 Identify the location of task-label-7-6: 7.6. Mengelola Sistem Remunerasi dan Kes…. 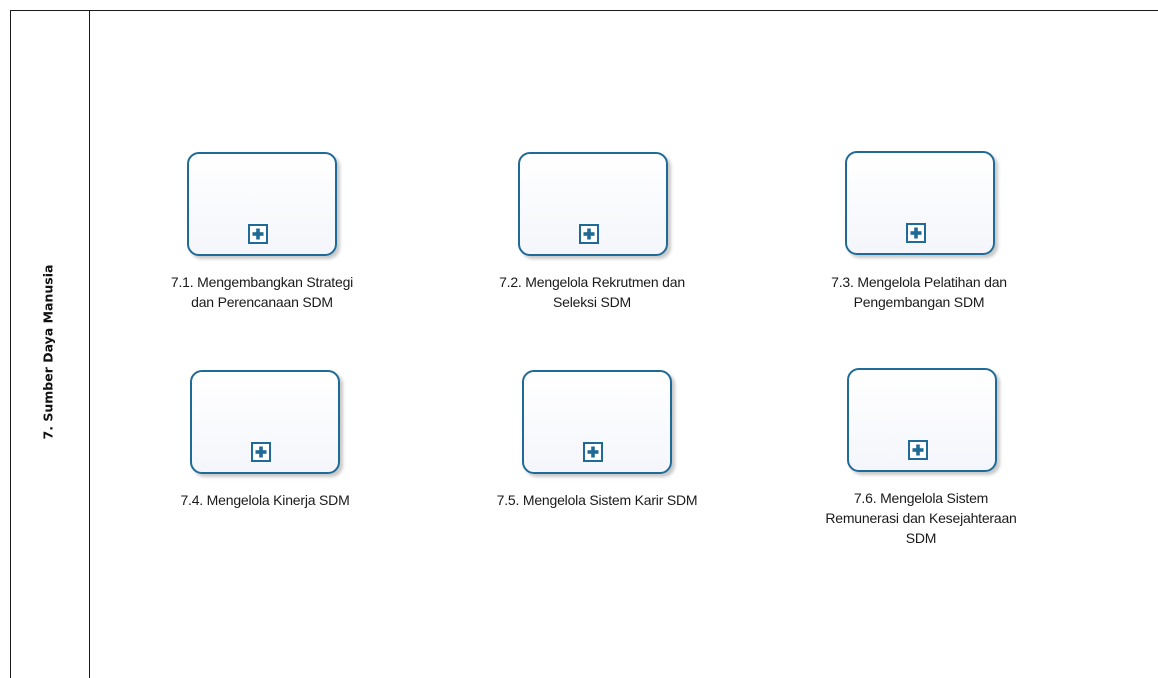
(921, 518).